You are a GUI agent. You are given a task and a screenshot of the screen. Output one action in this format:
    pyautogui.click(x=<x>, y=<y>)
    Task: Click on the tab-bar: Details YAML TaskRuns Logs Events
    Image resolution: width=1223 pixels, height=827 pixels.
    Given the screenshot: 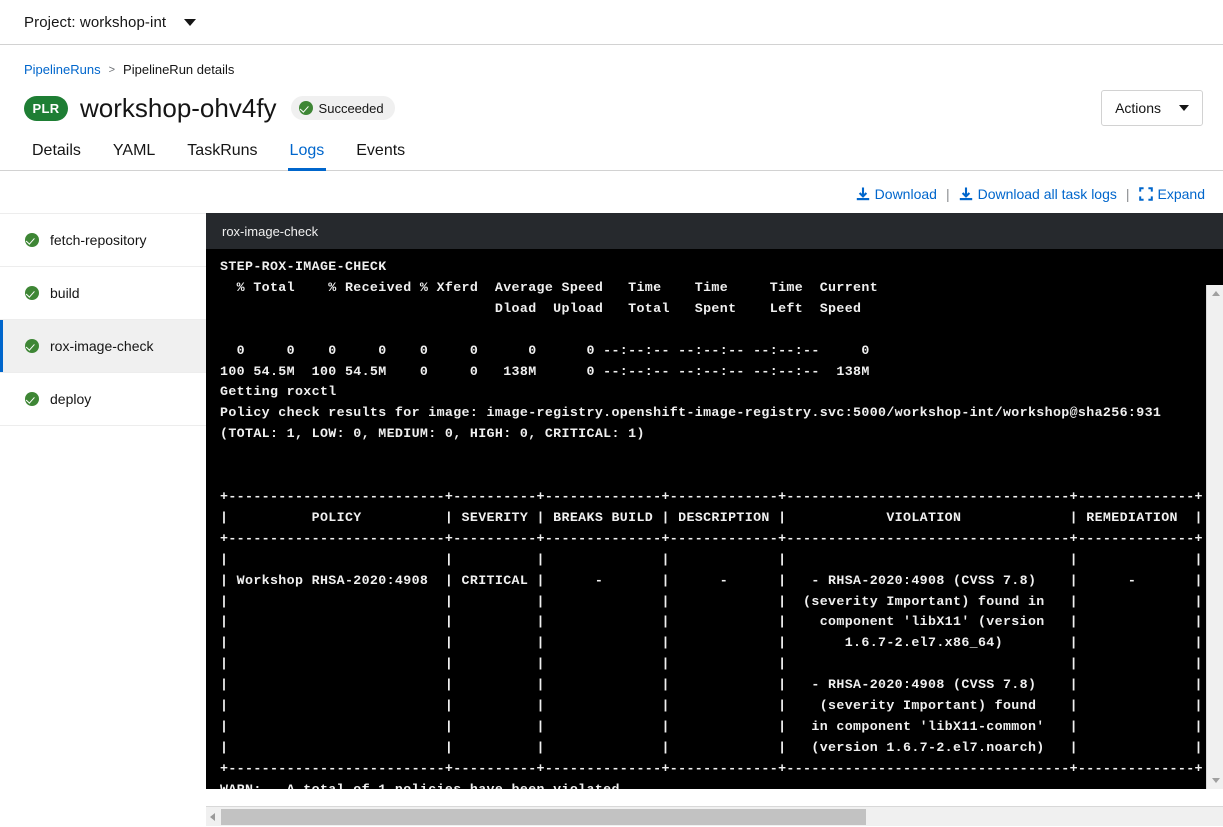 What is the action you would take?
    pyautogui.click(x=611, y=150)
    